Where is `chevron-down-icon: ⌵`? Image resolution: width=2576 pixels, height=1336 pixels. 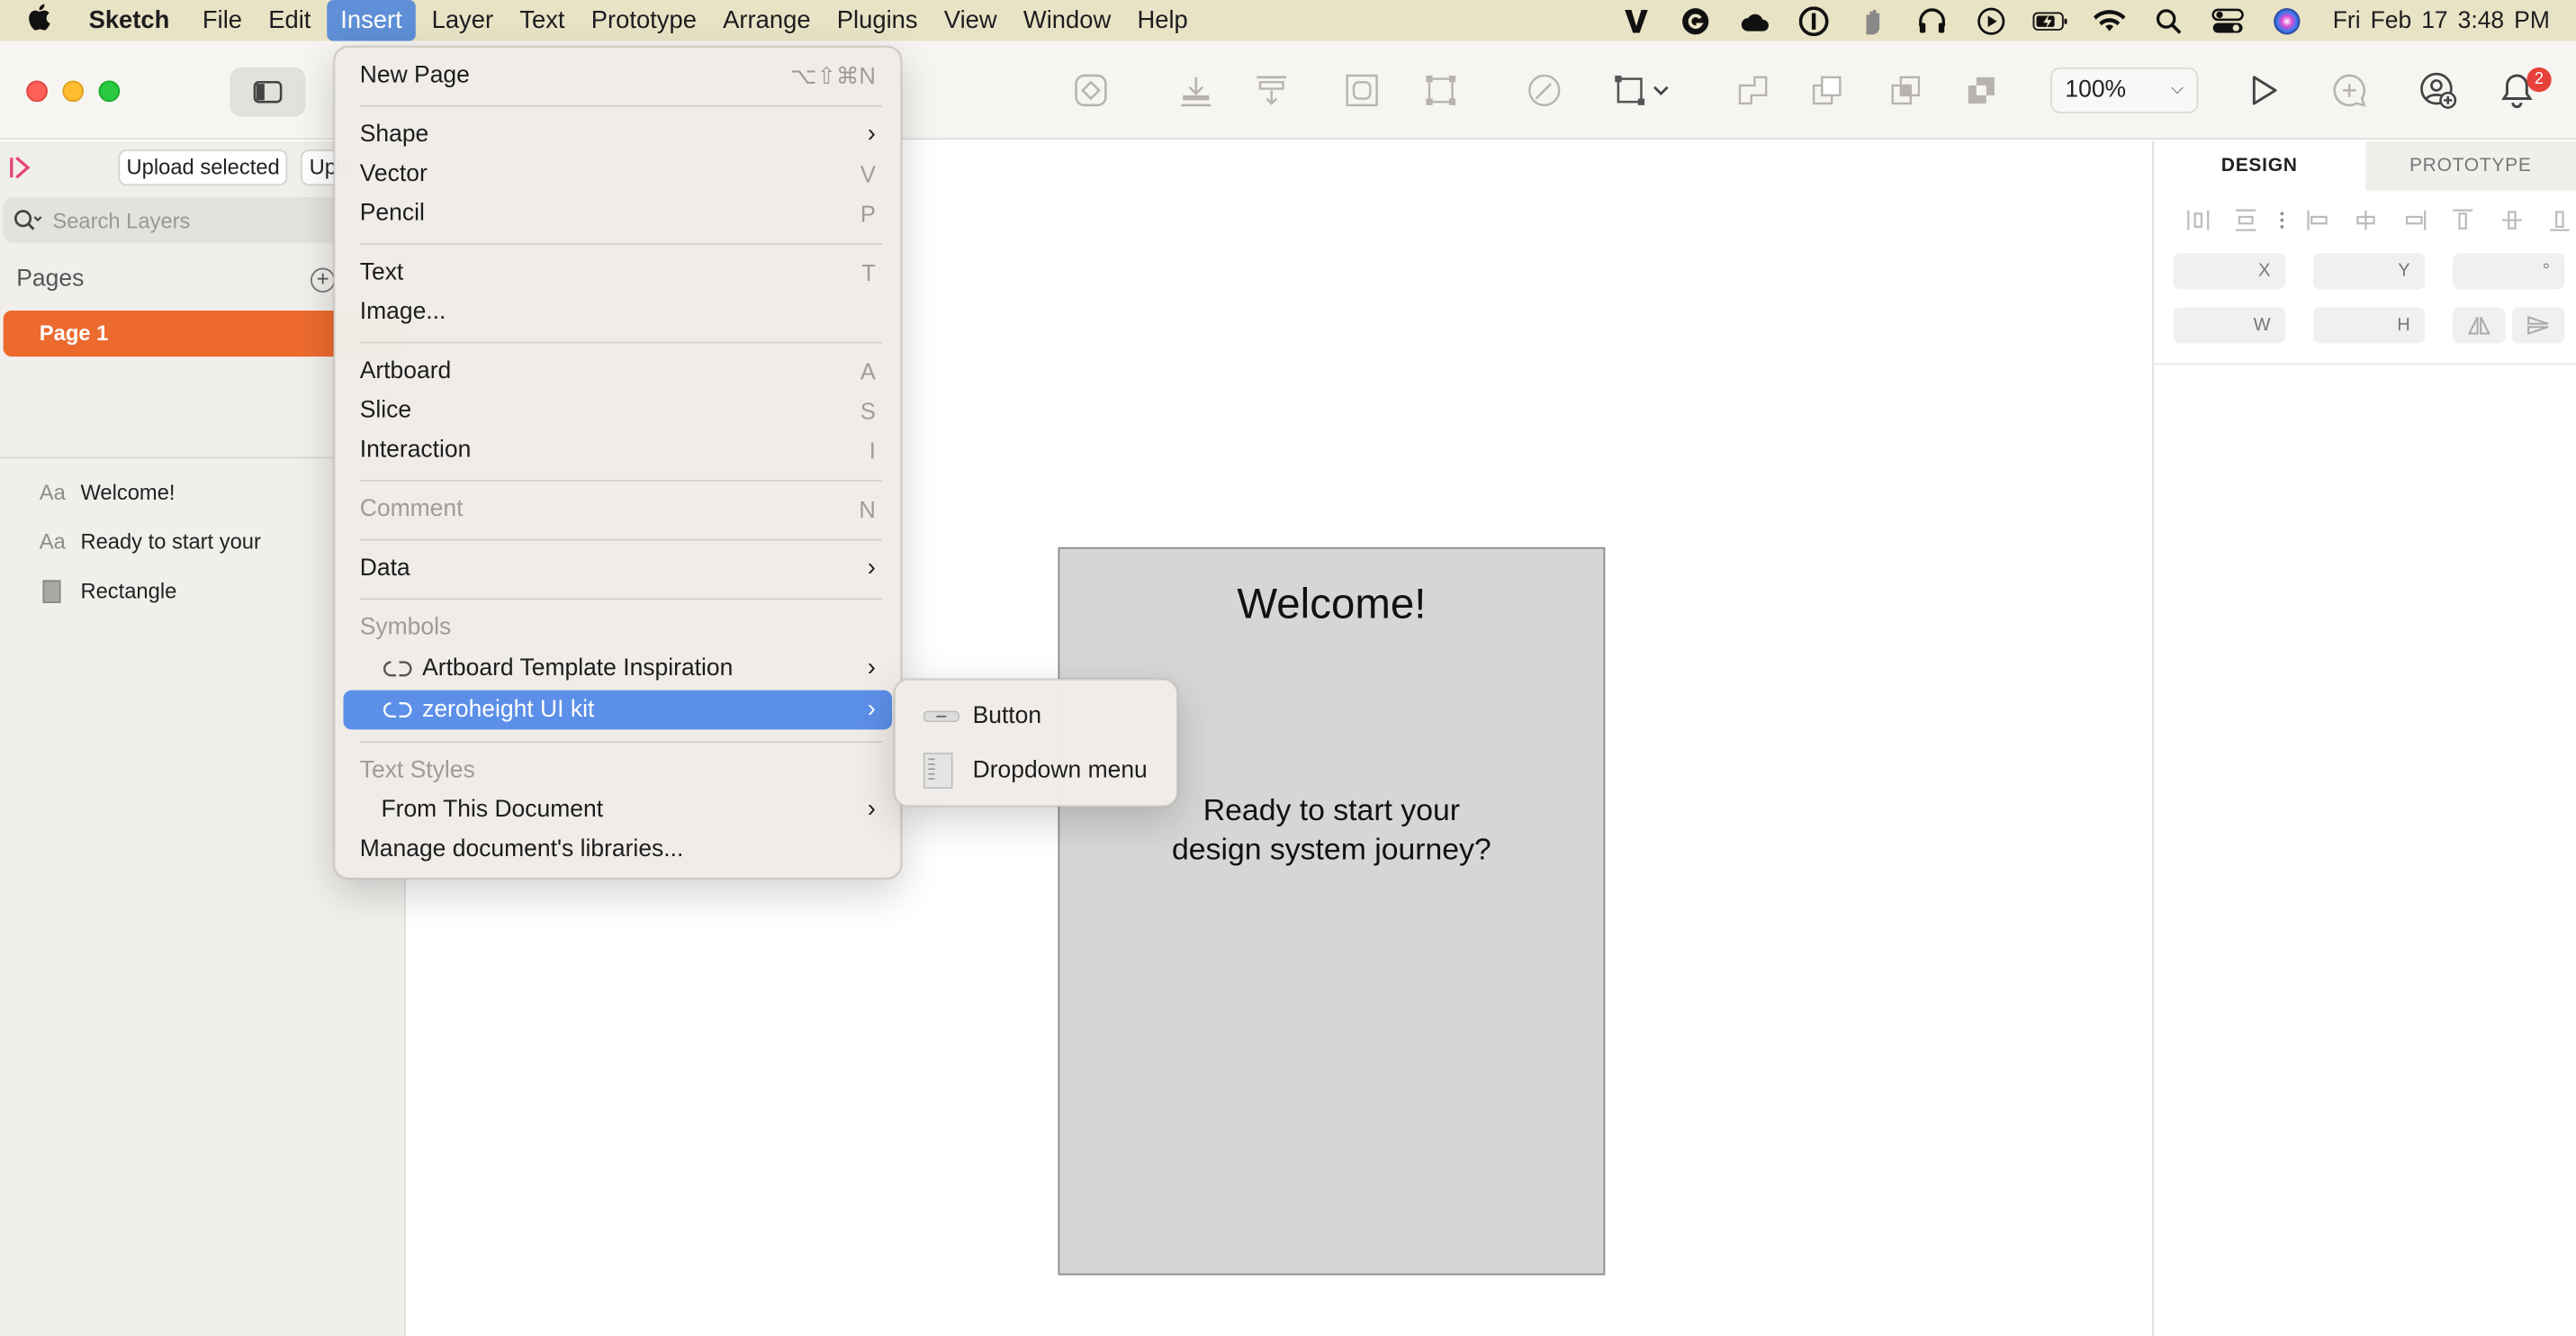
chevron-down-icon: ⌵ is located at coordinates (2177, 89).